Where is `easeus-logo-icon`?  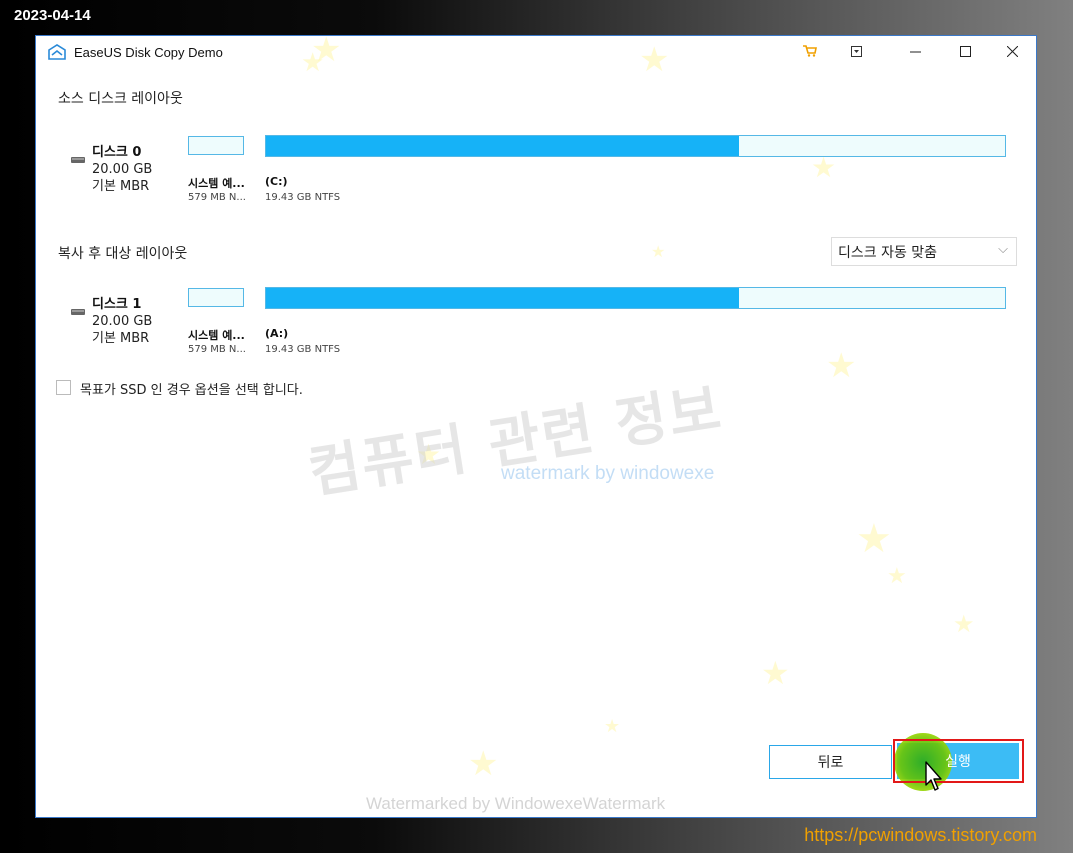
easeus-logo-icon is located at coordinates (57, 52).